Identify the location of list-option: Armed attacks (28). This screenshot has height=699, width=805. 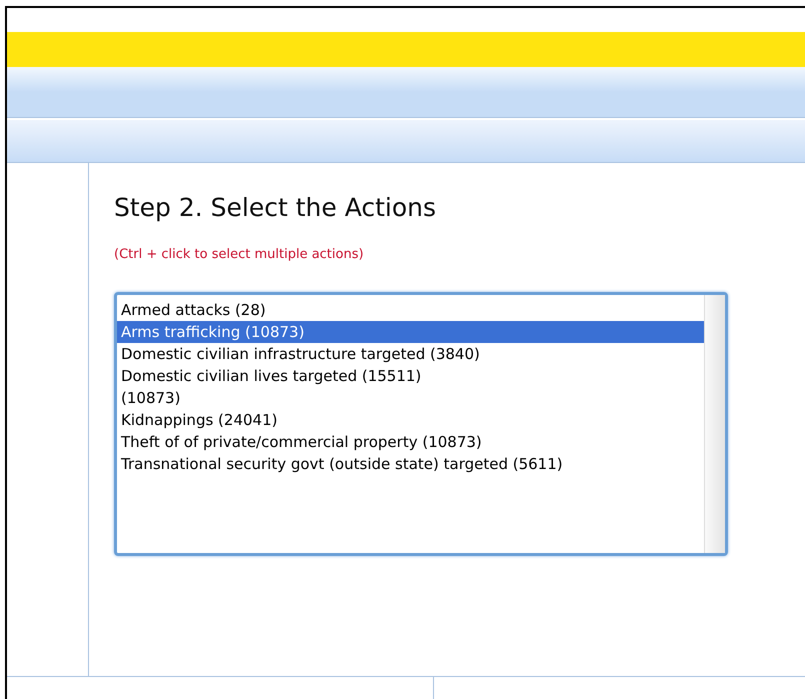
(410, 310).